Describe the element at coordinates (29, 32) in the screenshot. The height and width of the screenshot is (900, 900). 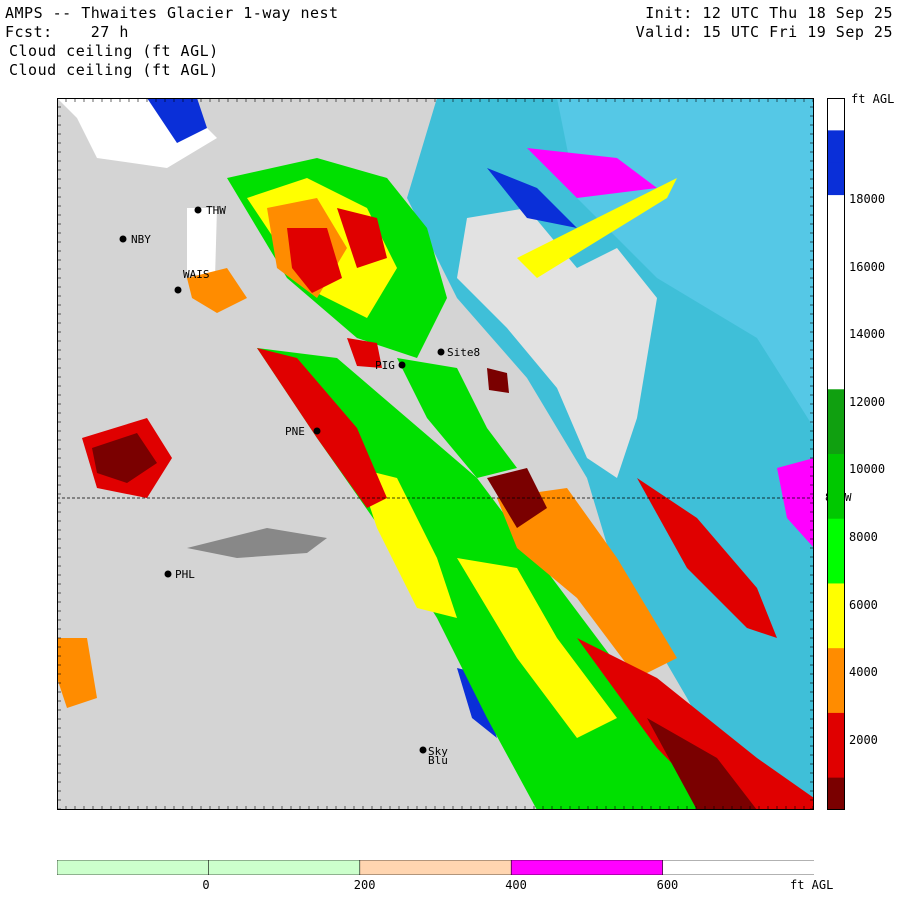
I see `fcst-label: Fcst:` at that location.